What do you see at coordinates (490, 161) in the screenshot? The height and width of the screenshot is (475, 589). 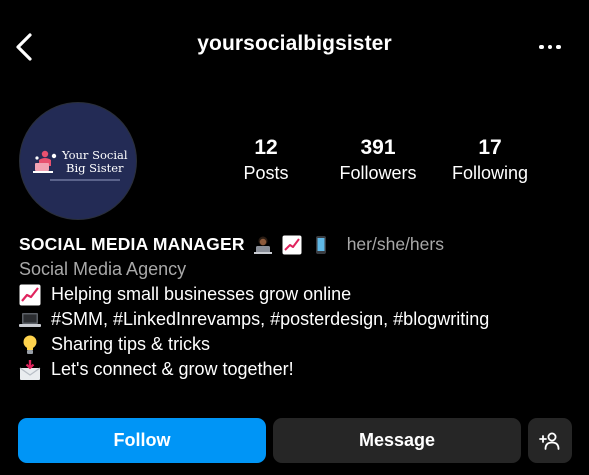 I see `following-stat: 17 Following` at bounding box center [490, 161].